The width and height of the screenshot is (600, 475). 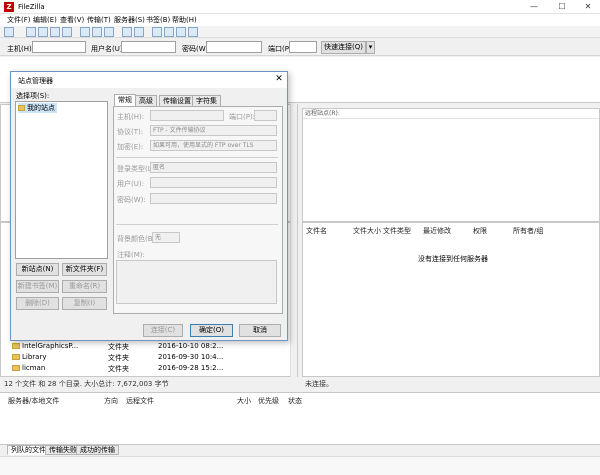 I want to click on protocol-label: 协议(T):, so click(x=130, y=132).